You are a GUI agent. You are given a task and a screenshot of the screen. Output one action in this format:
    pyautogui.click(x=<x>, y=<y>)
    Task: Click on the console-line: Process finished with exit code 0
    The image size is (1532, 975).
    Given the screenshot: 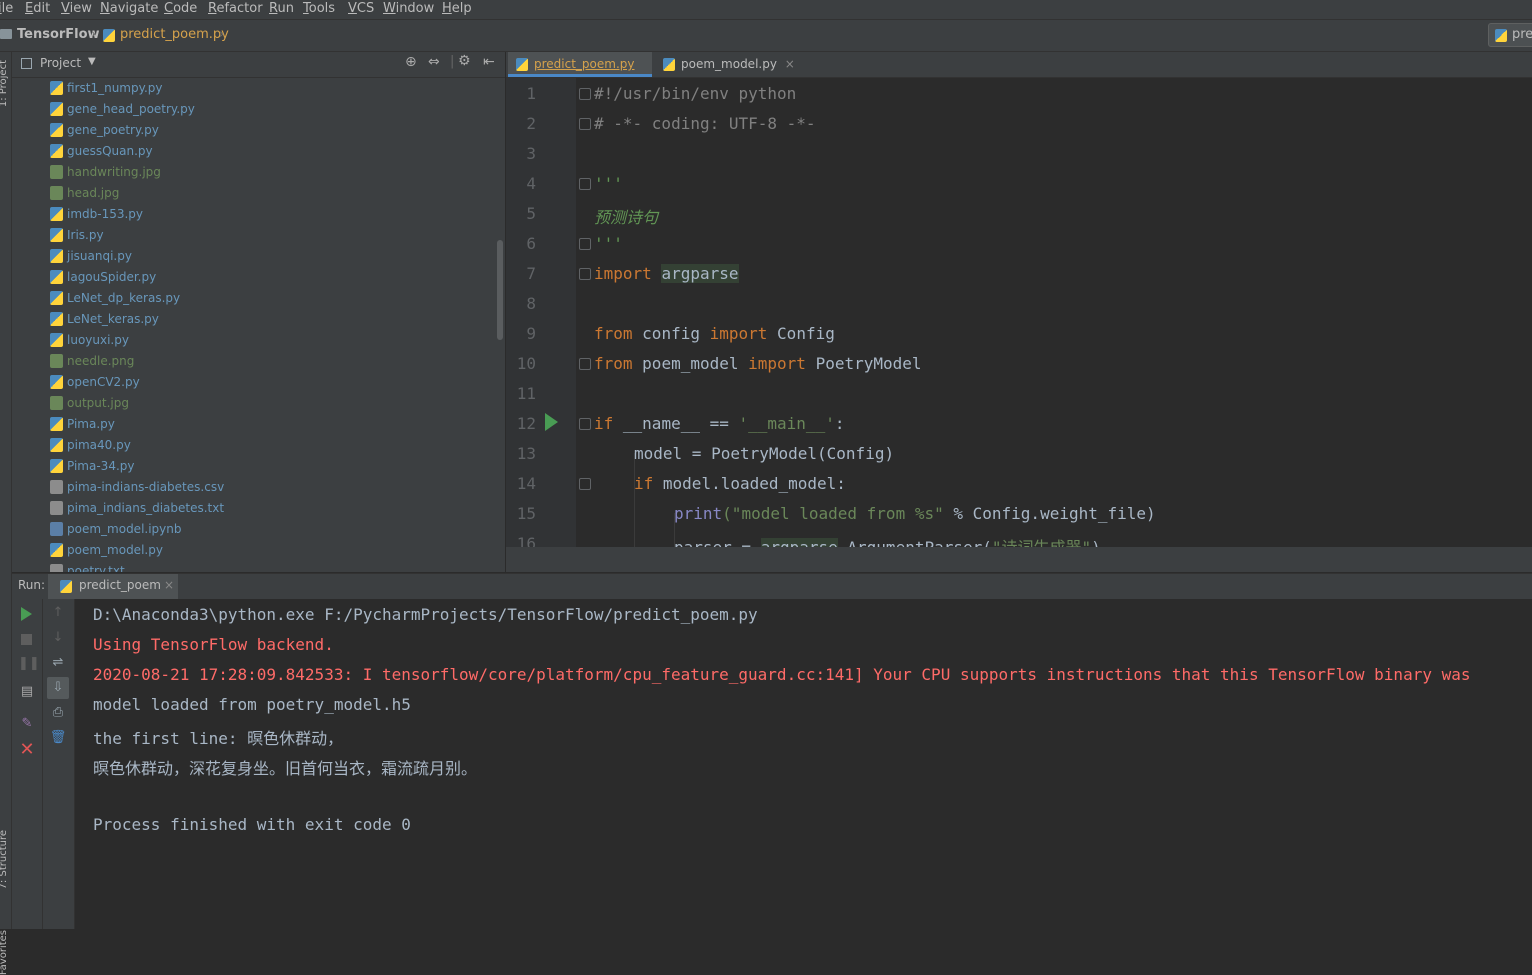 What is the action you would take?
    pyautogui.click(x=252, y=824)
    